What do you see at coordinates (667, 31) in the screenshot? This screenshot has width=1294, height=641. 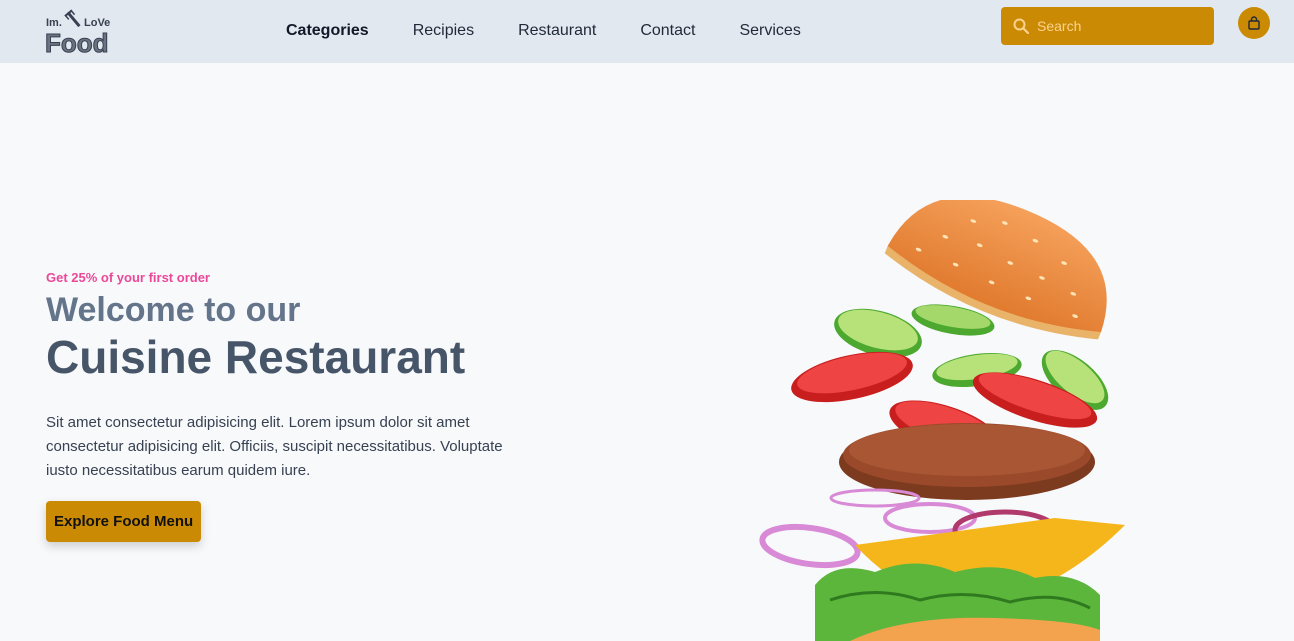 I see `nav-item-contact: Contact` at bounding box center [667, 31].